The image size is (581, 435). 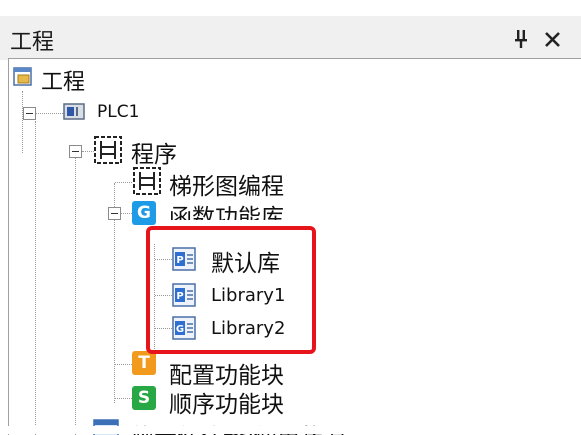 What do you see at coordinates (63, 82) in the screenshot?
I see `tree-node-label: 工程` at bounding box center [63, 82].